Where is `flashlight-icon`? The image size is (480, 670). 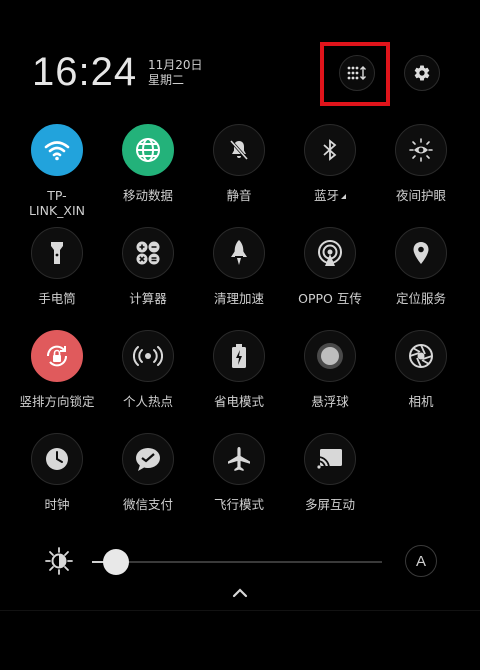 flashlight-icon is located at coordinates (57, 253).